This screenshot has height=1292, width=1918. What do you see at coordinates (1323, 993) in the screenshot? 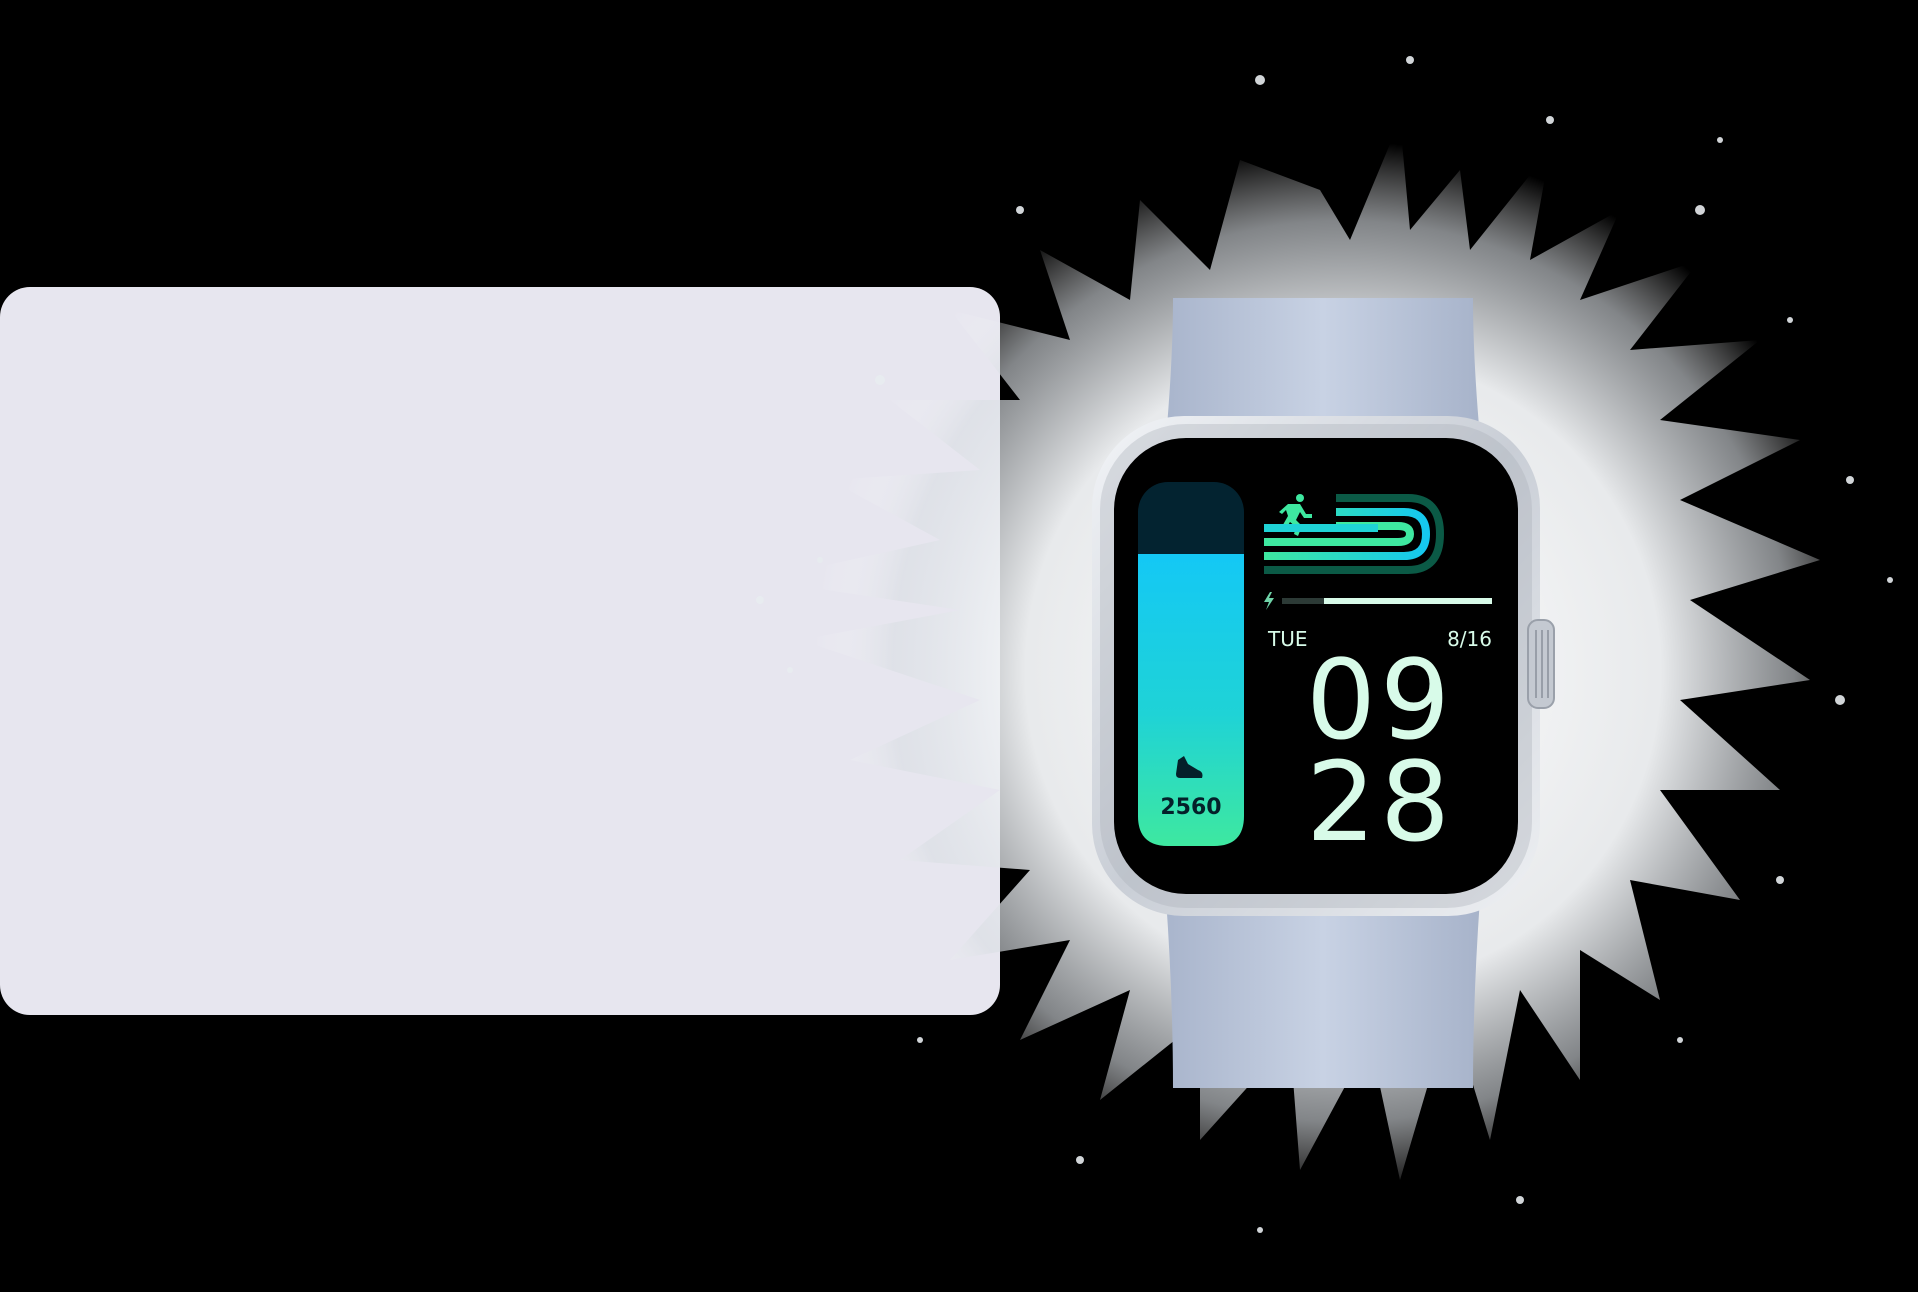
I see `bottom-strap` at bounding box center [1323, 993].